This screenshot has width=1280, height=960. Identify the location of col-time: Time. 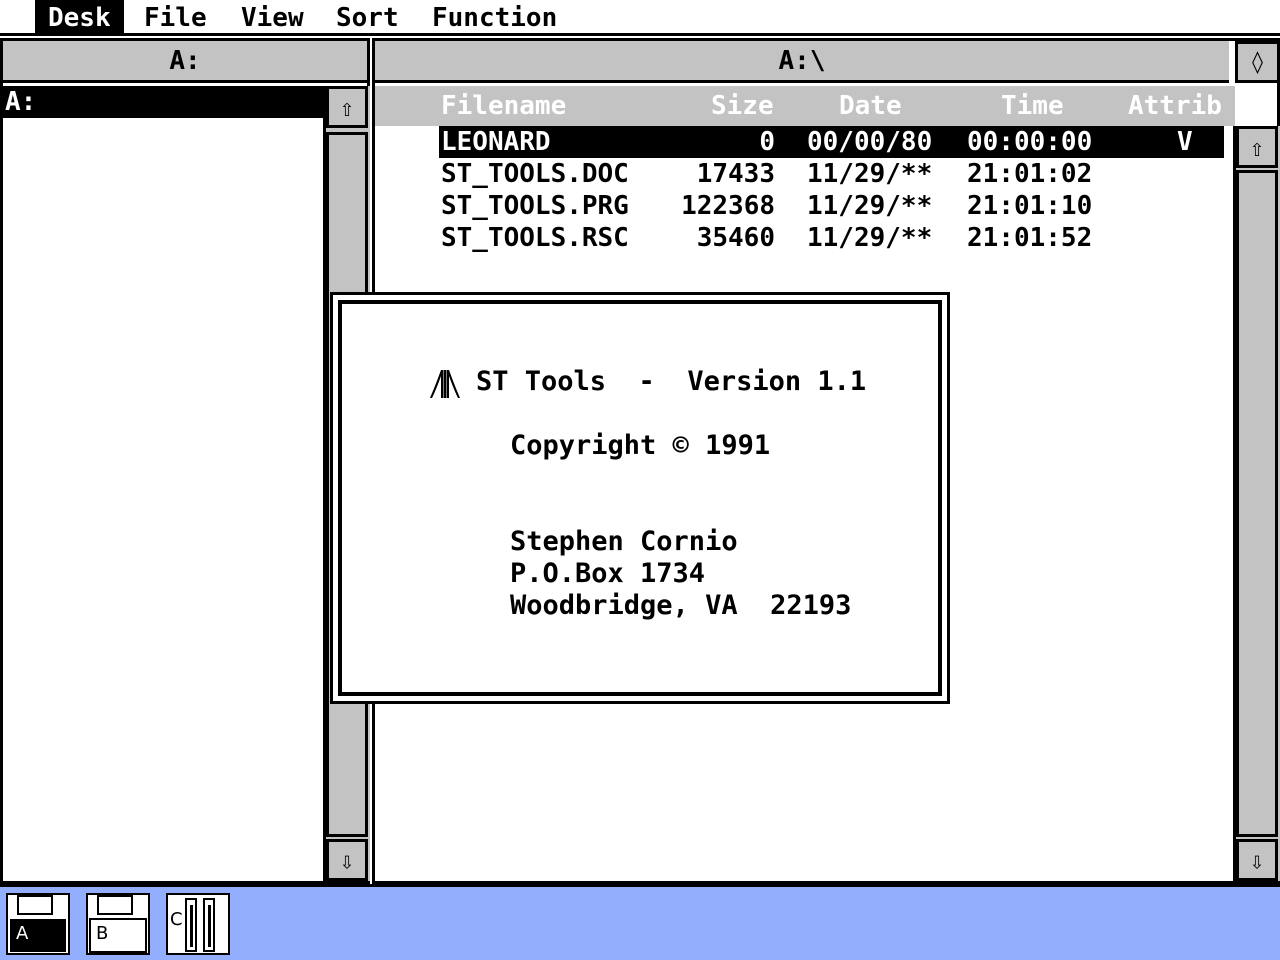
(1032, 106).